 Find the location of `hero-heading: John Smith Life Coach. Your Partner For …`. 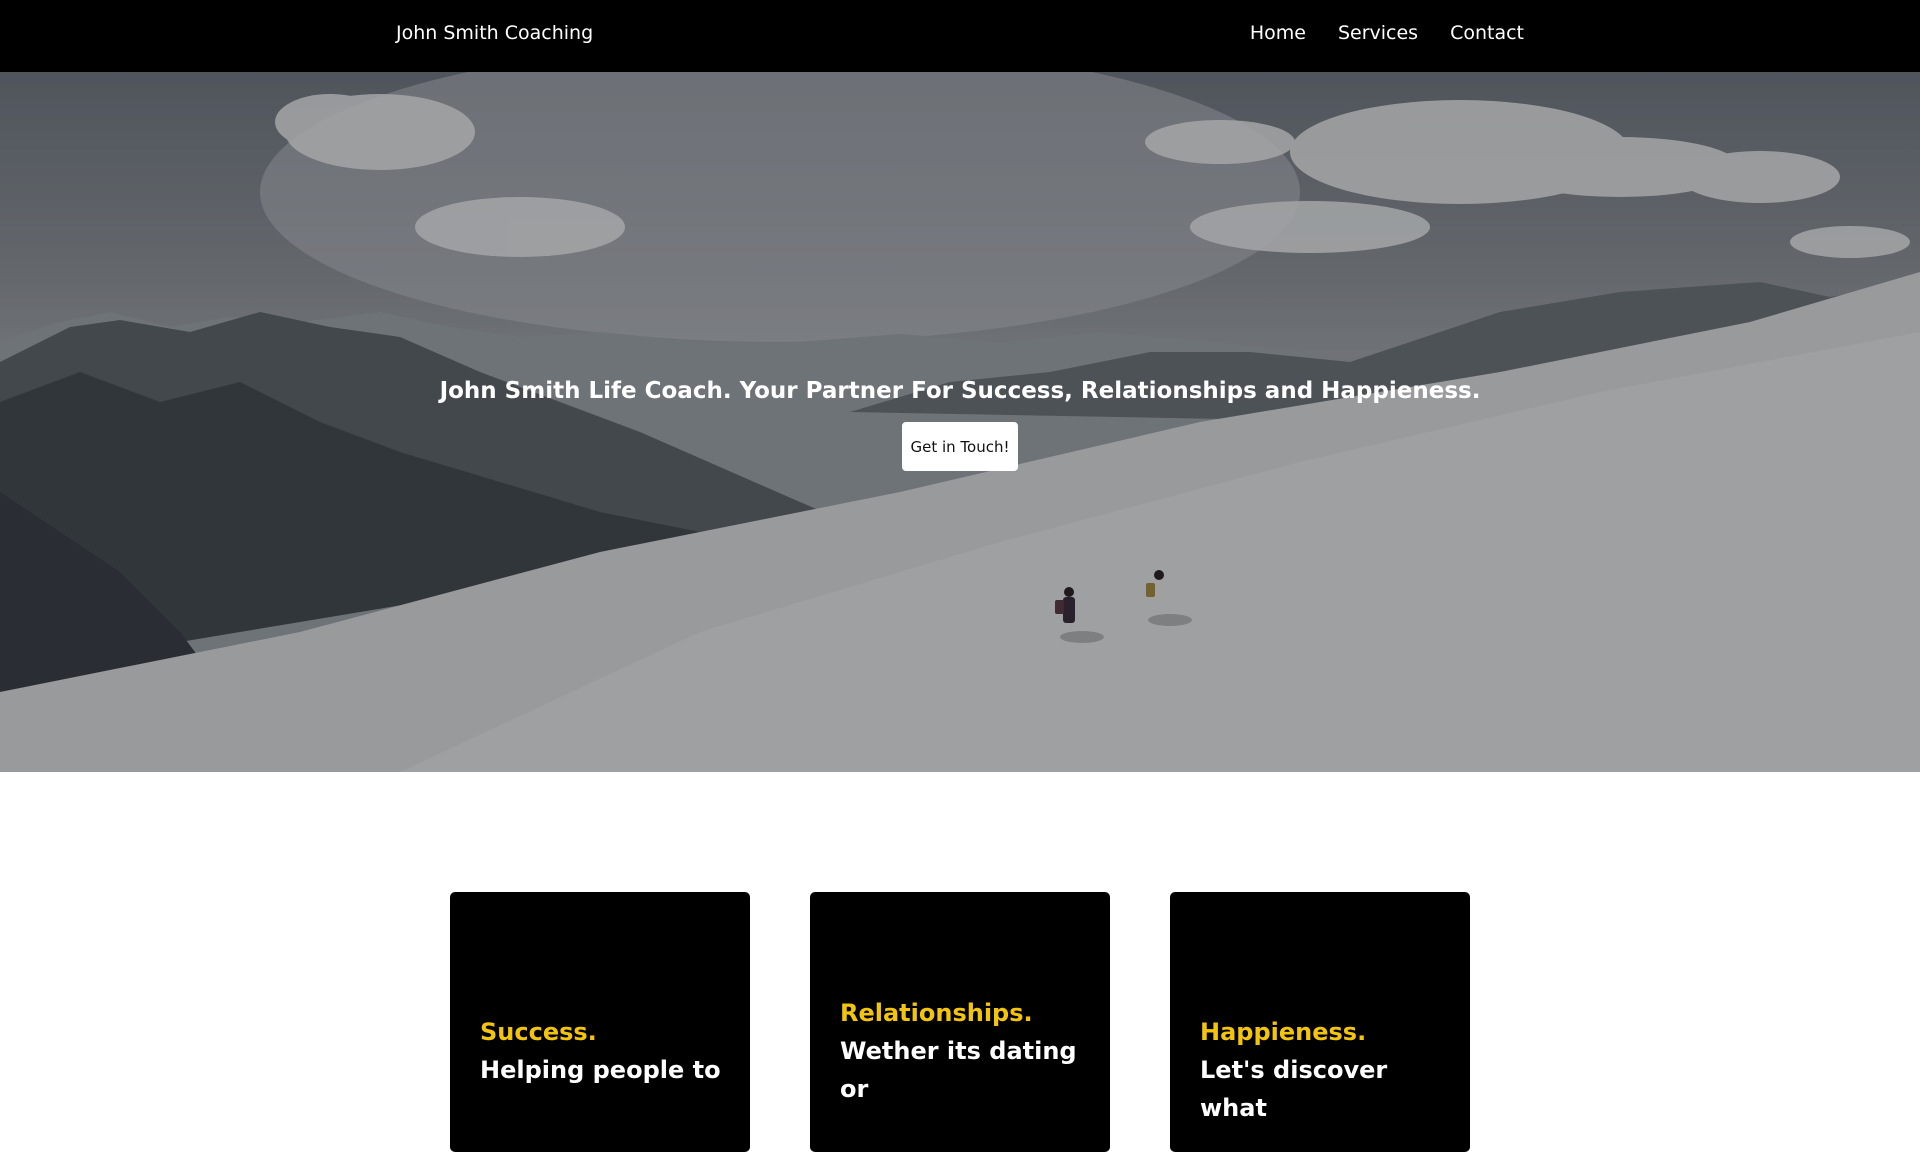

hero-heading: John Smith Life Coach. Your Partner For … is located at coordinates (960, 391).